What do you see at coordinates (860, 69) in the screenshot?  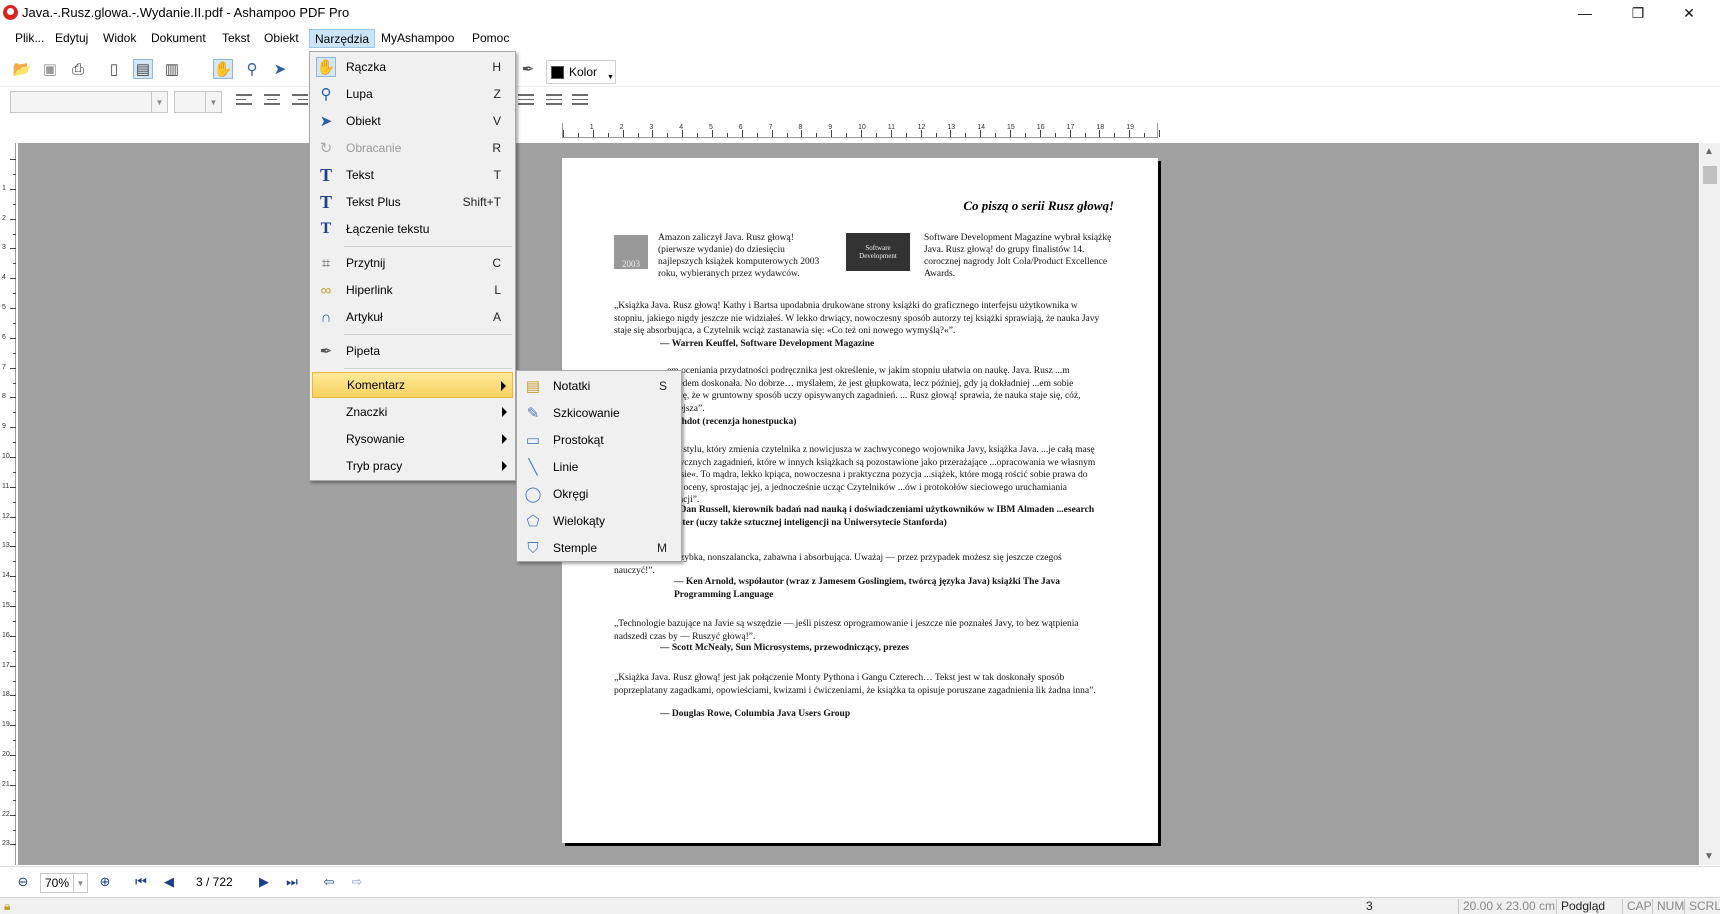 I see `main-toolbar: 📂 ▣ ⎙ ▯ ▤ ▥ ✋ ⚲ ➤ ✒ Kolor ▼` at bounding box center [860, 69].